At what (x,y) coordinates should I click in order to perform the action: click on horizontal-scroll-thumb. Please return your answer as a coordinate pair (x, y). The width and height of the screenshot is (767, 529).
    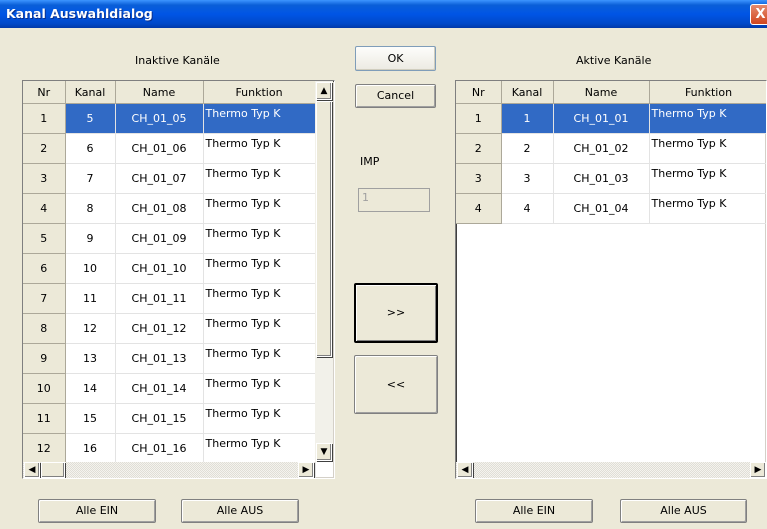
    Looking at the image, I should click on (53, 470).